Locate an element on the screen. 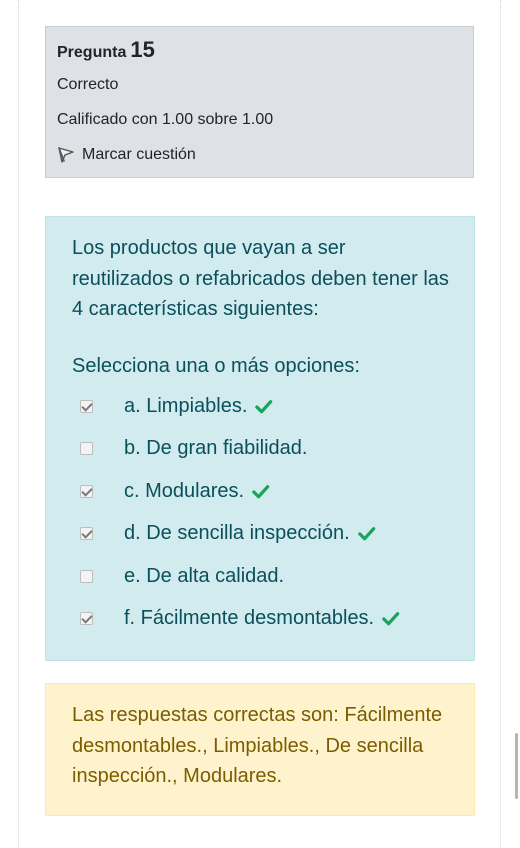  question-grade: Calificado con 1.00 sobre 1.00 is located at coordinates (165, 119).